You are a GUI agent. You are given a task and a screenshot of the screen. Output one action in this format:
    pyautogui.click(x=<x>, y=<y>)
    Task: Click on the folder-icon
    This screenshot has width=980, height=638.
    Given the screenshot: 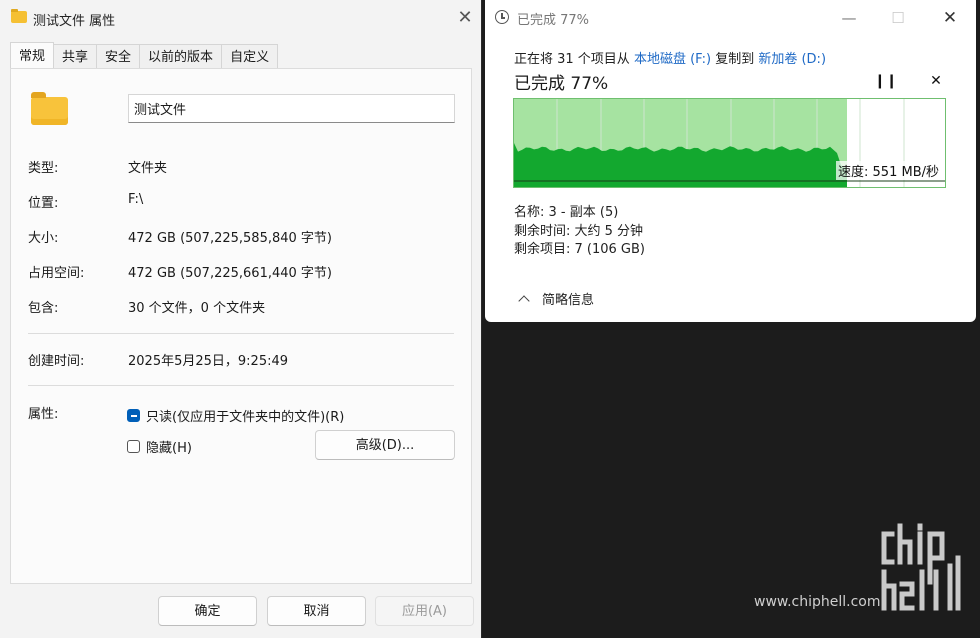 What is the action you would take?
    pyautogui.click(x=19, y=16)
    